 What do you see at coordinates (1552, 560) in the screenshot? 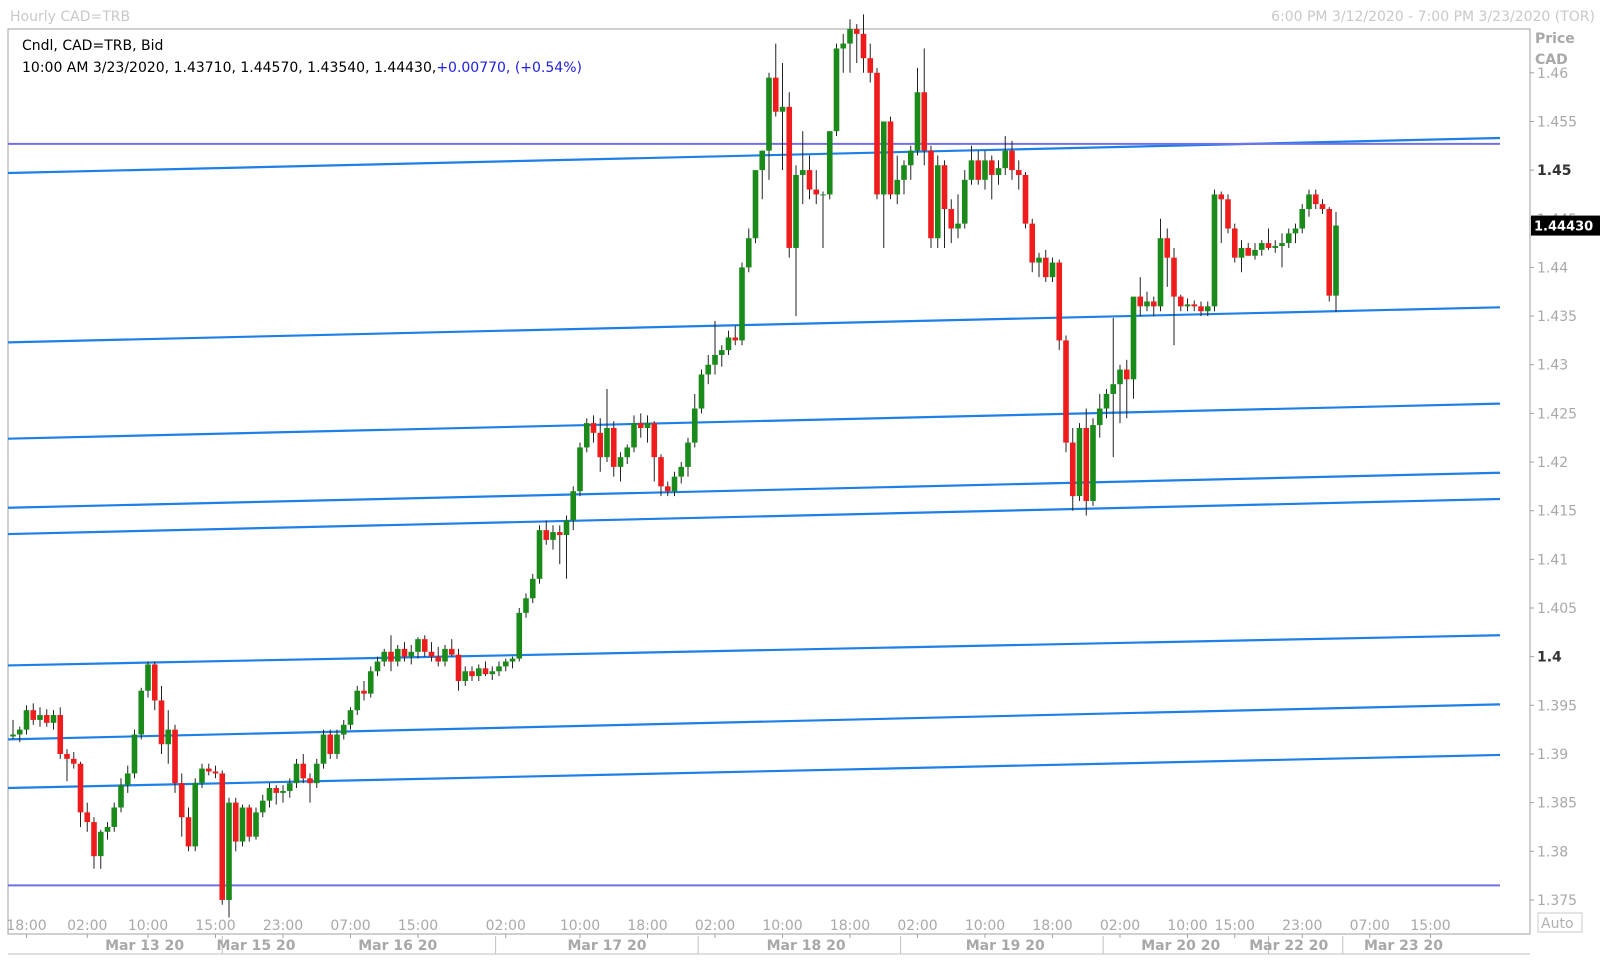
I see `price-tick-label: 1.41` at bounding box center [1552, 560].